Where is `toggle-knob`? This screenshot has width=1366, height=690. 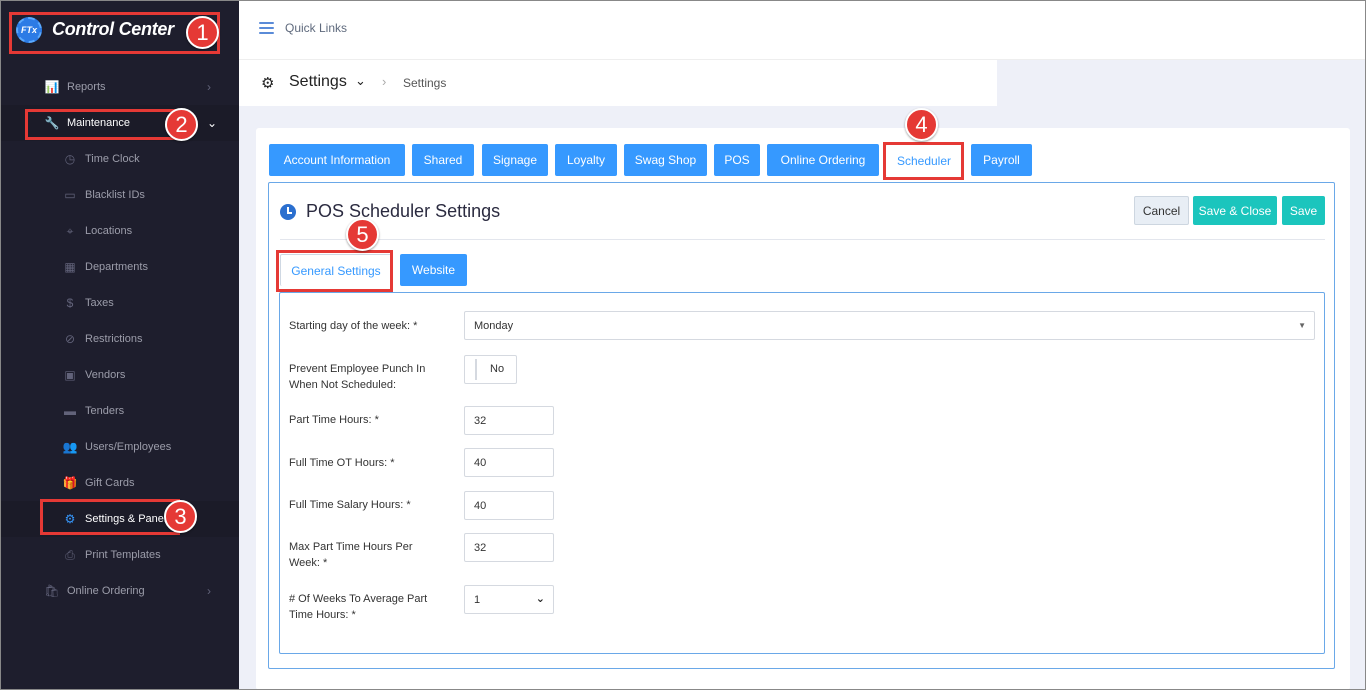
toggle-knob is located at coordinates (476, 369).